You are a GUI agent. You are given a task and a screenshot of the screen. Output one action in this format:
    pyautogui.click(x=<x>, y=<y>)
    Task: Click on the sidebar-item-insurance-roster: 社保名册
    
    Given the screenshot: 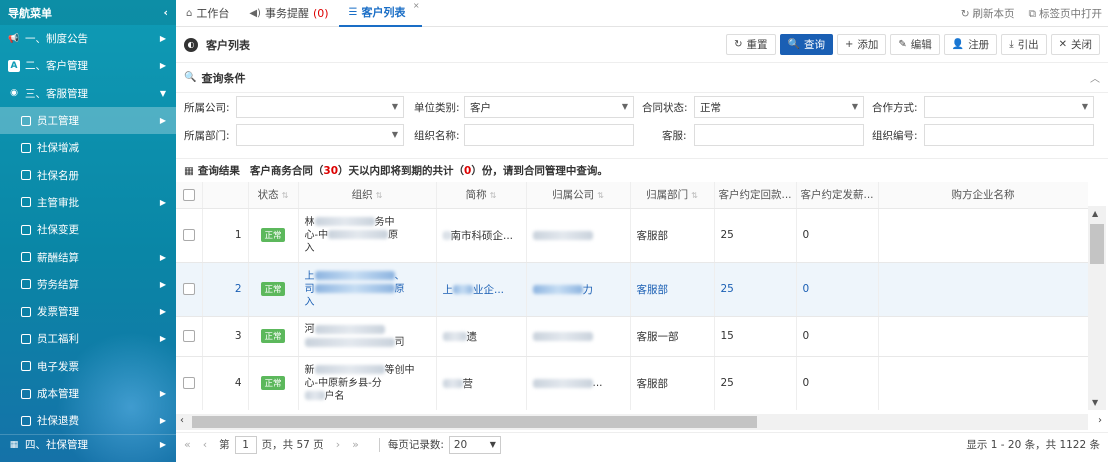 What is the action you would take?
    pyautogui.click(x=88, y=174)
    